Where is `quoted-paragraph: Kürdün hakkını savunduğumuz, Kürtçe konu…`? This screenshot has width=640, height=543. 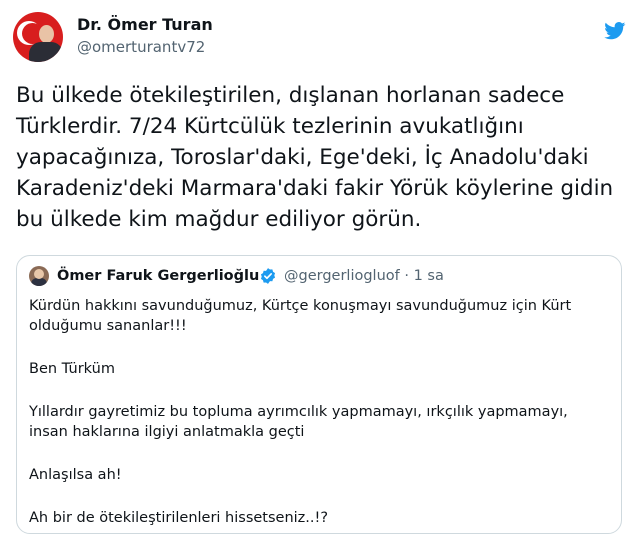 quoted-paragraph: Kürdün hakkını savunduğumuz, Kürtçe konu… is located at coordinates (300, 316).